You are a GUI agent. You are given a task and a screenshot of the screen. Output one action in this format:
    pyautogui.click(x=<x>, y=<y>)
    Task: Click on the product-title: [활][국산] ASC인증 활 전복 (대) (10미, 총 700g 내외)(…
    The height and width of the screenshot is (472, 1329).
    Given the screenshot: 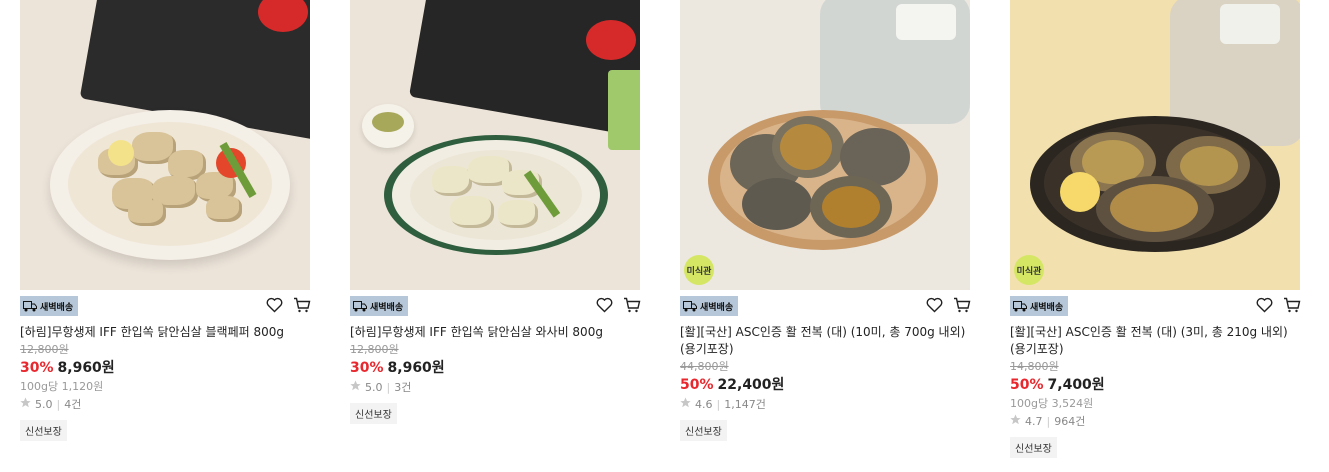 What is the action you would take?
    pyautogui.click(x=825, y=341)
    